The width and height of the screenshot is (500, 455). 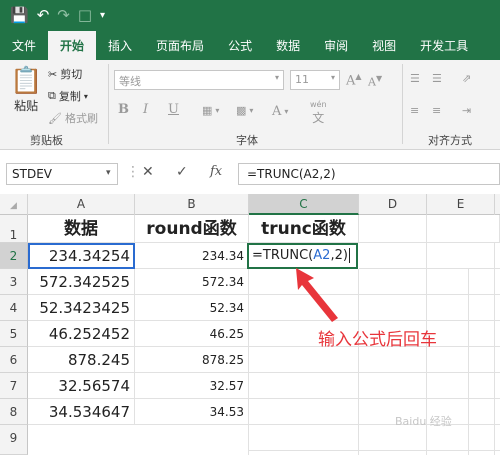 What do you see at coordinates (46, 140) in the screenshot?
I see `clipboard-group-label: 剪贴板` at bounding box center [46, 140].